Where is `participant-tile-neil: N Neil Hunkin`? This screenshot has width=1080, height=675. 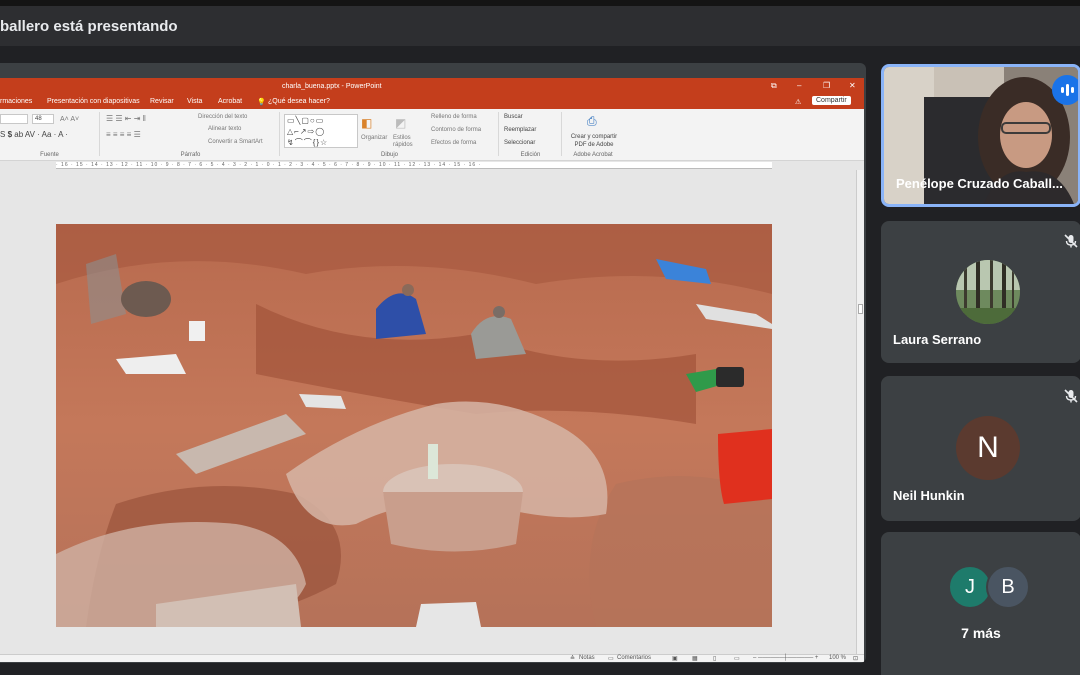
participant-tile-neil: N Neil Hunkin is located at coordinates (980, 448).